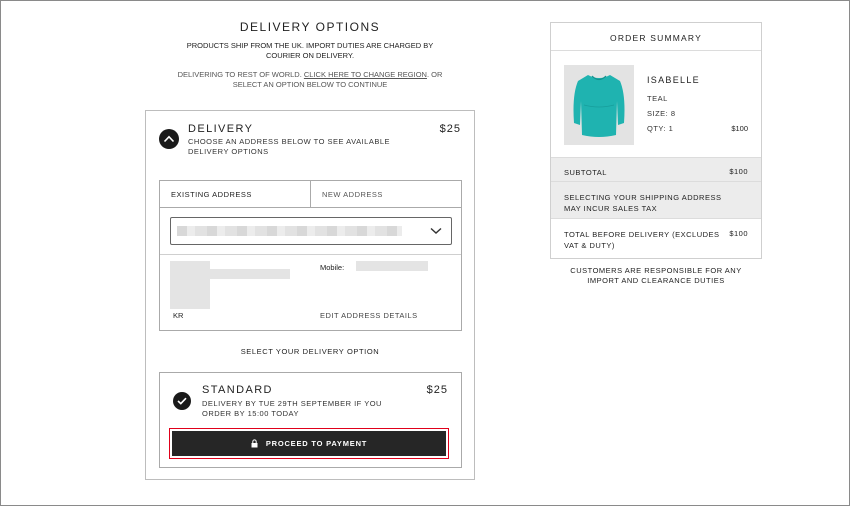  What do you see at coordinates (235, 194) in the screenshot?
I see `tab-existing-address: EXISTING ADDRESS` at bounding box center [235, 194].